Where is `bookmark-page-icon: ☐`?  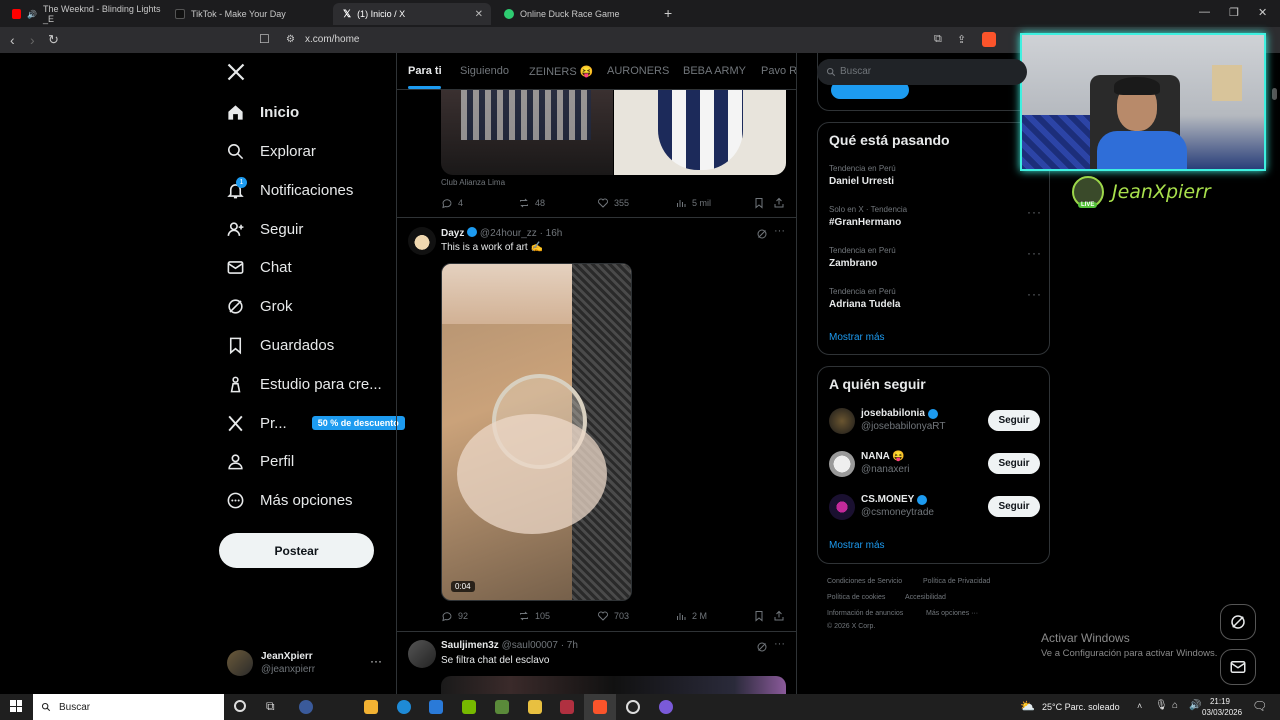
bookmark-page-icon: ☐ is located at coordinates (264, 39).